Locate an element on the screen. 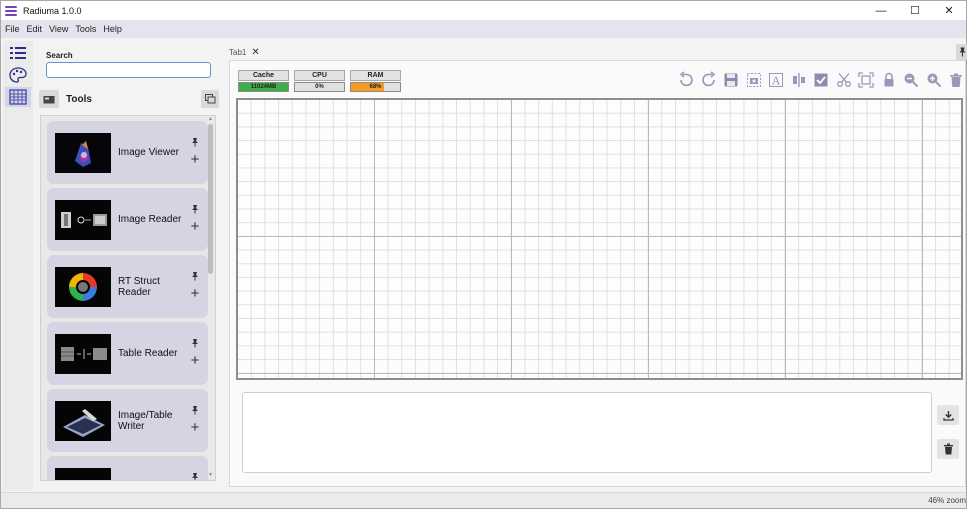 This screenshot has height=509, width=967. zoom-level: 46% zoom is located at coordinates (947, 500).